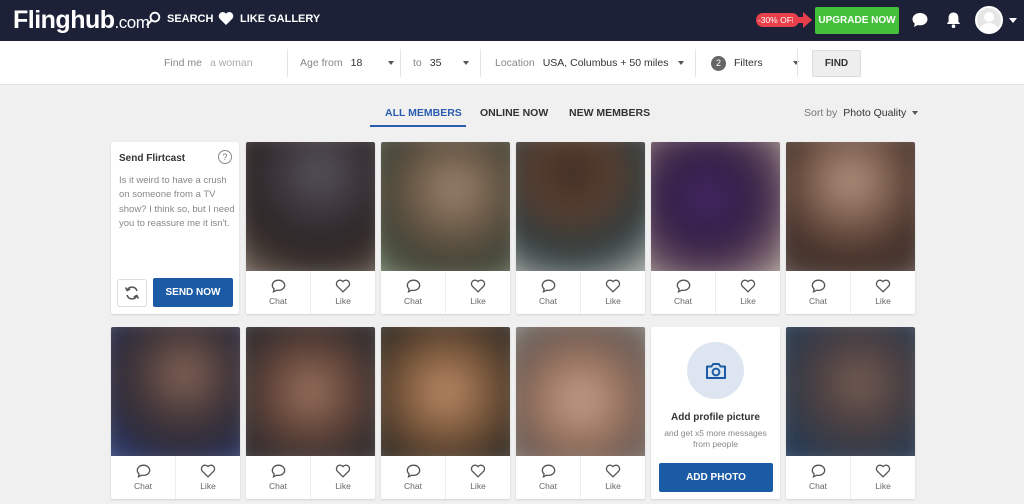 The width and height of the screenshot is (1024, 504). Describe the element at coordinates (225, 157) in the screenshot. I see `help-icon: ?` at that location.